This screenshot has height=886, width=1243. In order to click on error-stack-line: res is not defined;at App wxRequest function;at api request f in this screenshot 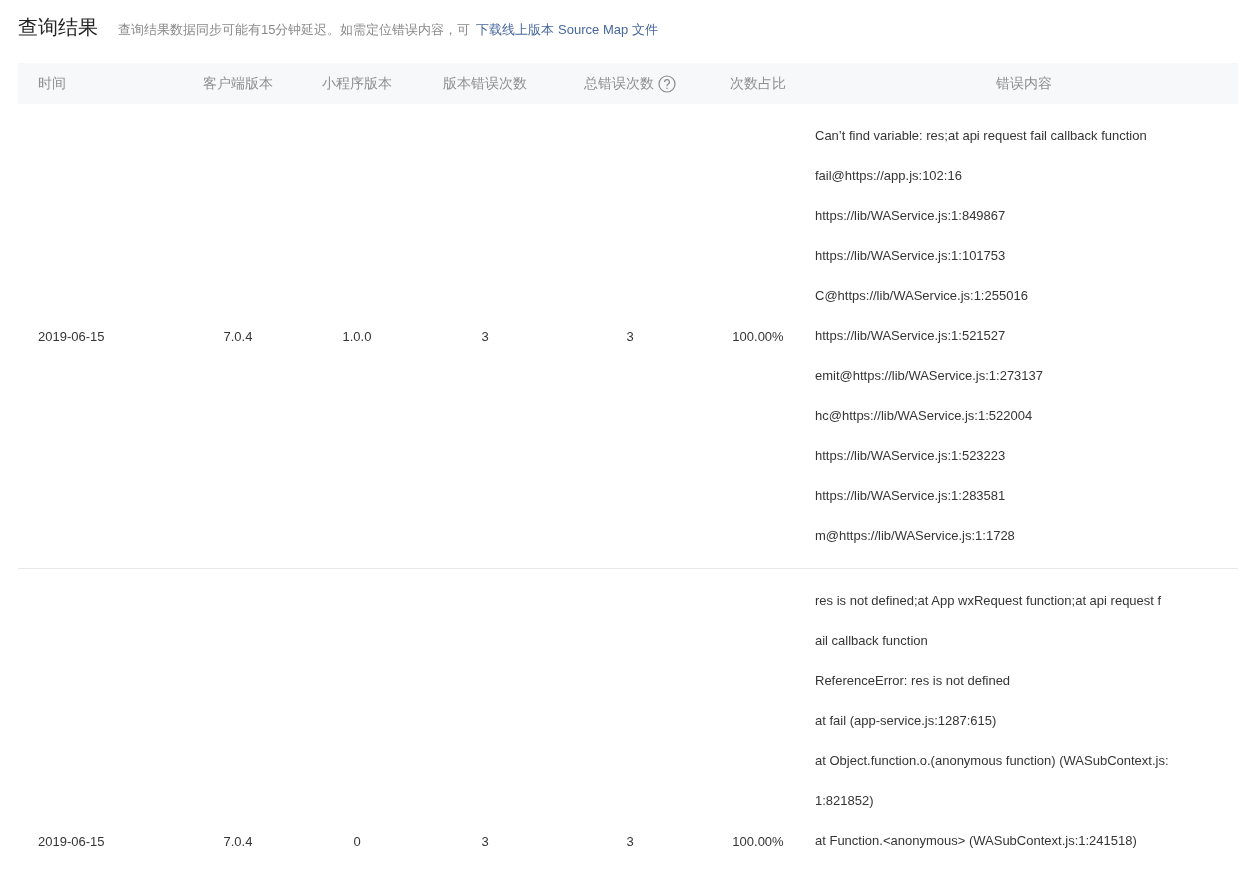, I will do `click(989, 601)`.